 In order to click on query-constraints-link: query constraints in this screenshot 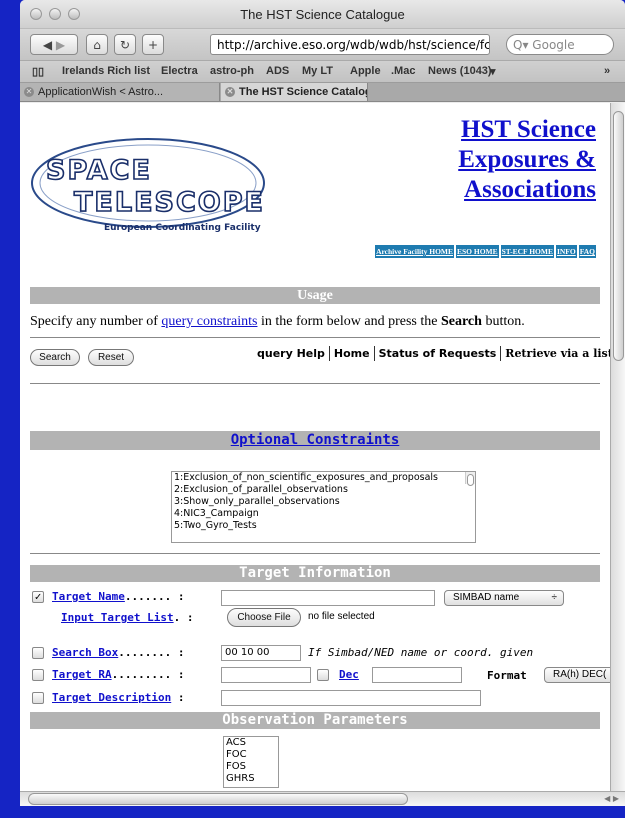, I will do `click(209, 321)`.